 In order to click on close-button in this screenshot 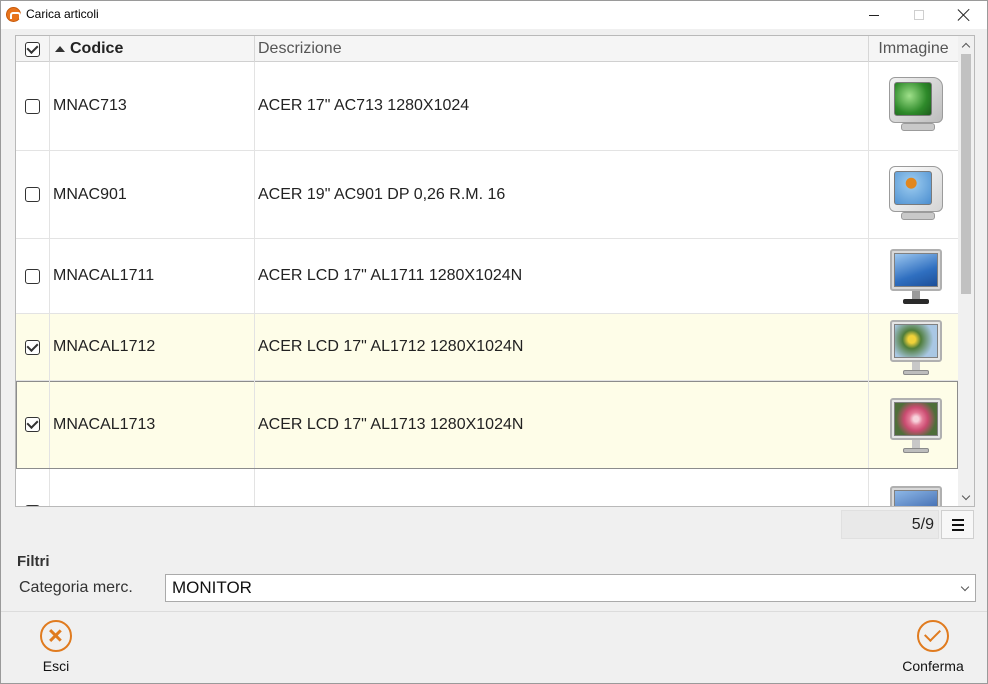, I will do `click(964, 15)`.